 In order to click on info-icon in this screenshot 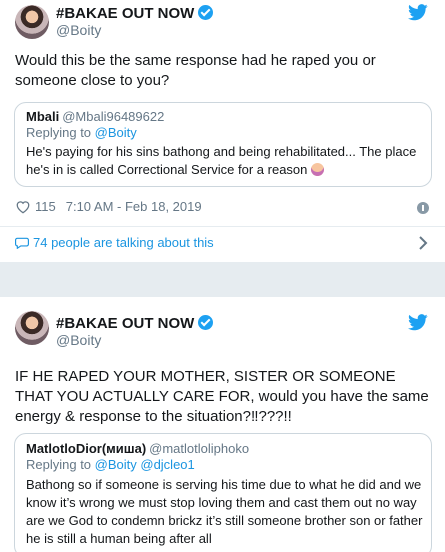, I will do `click(423, 208)`.